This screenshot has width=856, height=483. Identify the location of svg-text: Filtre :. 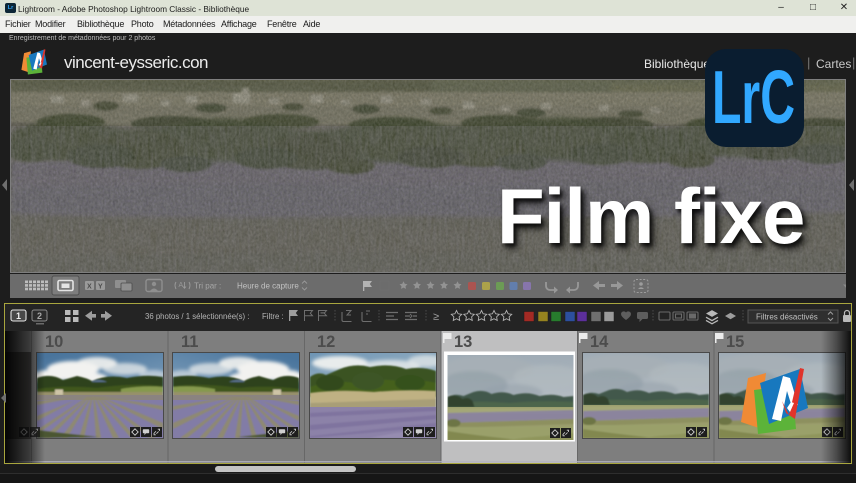
(273, 316).